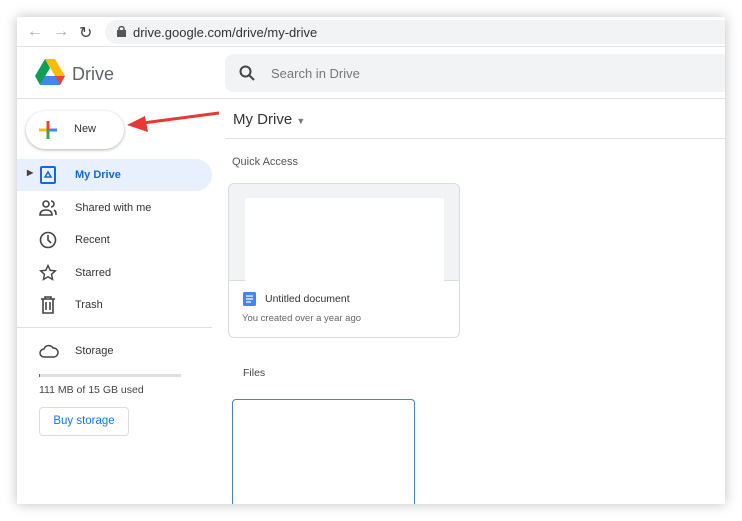  What do you see at coordinates (94, 351) in the screenshot?
I see `sidebar-item-label: Storage` at bounding box center [94, 351].